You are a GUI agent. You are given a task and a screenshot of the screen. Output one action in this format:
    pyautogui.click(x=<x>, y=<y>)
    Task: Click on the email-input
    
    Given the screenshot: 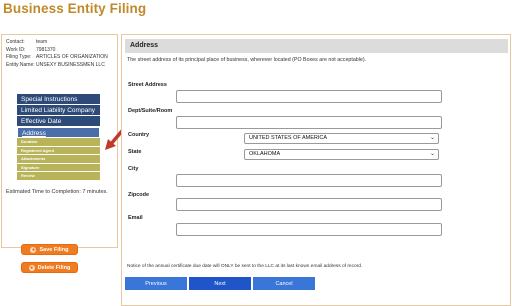 What is the action you would take?
    pyautogui.click(x=309, y=229)
    